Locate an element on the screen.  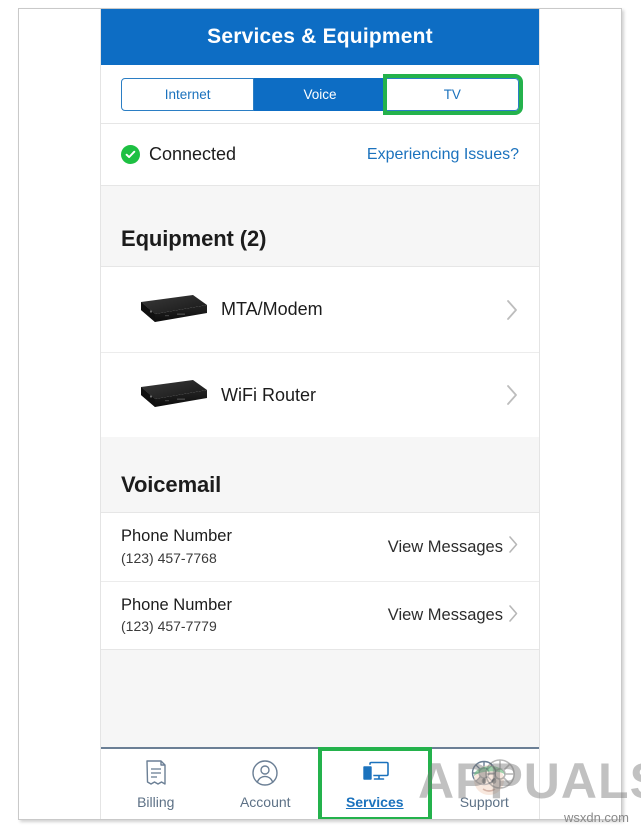
nav-item-billing: Billing is located at coordinates (156, 784).